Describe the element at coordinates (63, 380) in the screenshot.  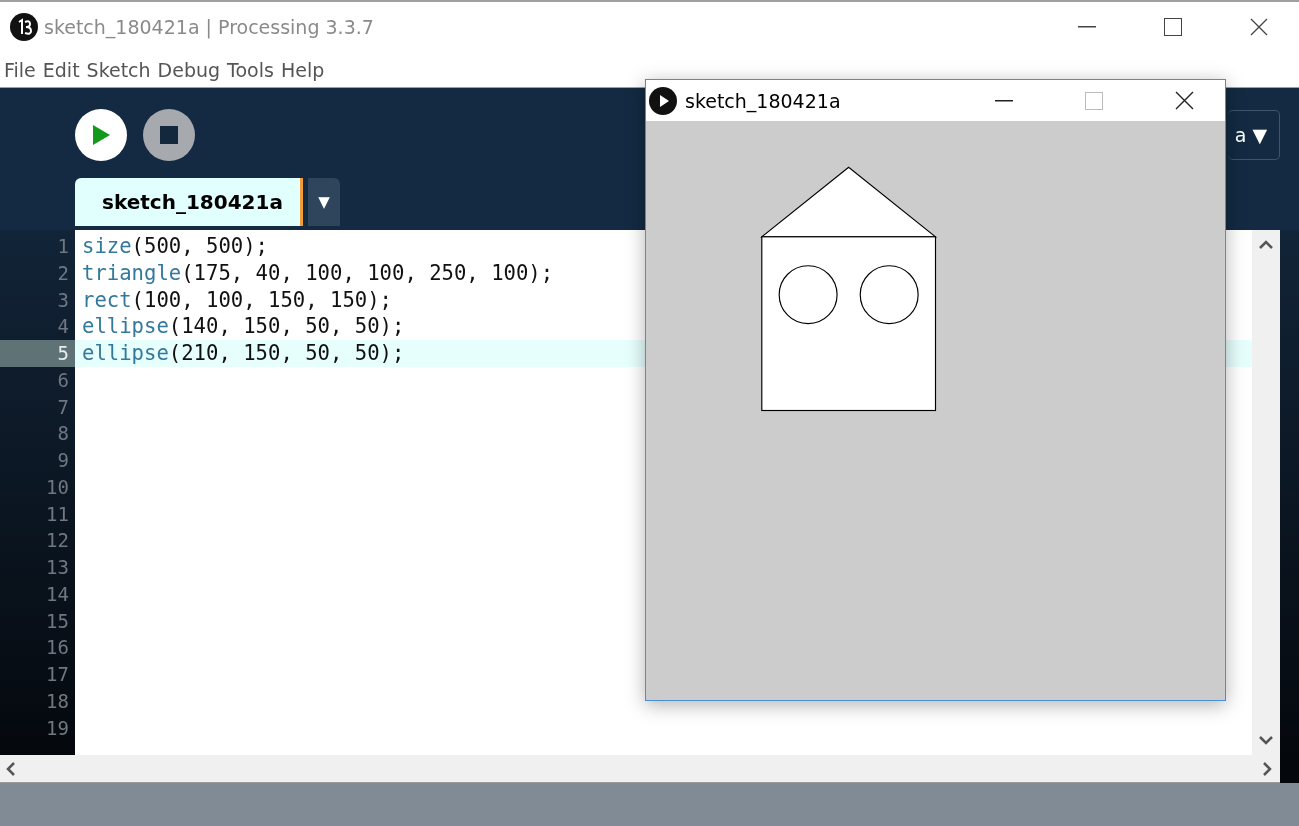
I see `line-number: 6` at that location.